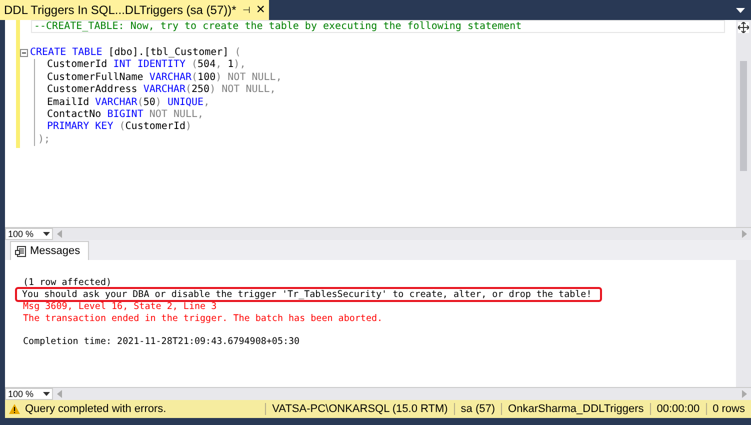 The height and width of the screenshot is (425, 751). I want to click on code-line: CustomerAddress VARCHAR(250) NOT NULL,, so click(161, 90).